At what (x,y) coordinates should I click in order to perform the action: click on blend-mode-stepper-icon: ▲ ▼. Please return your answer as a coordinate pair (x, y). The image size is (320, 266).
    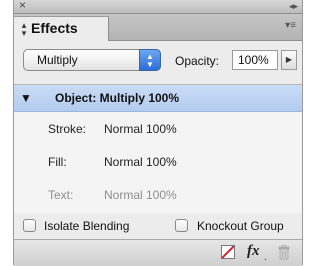
    Looking at the image, I should click on (150, 60).